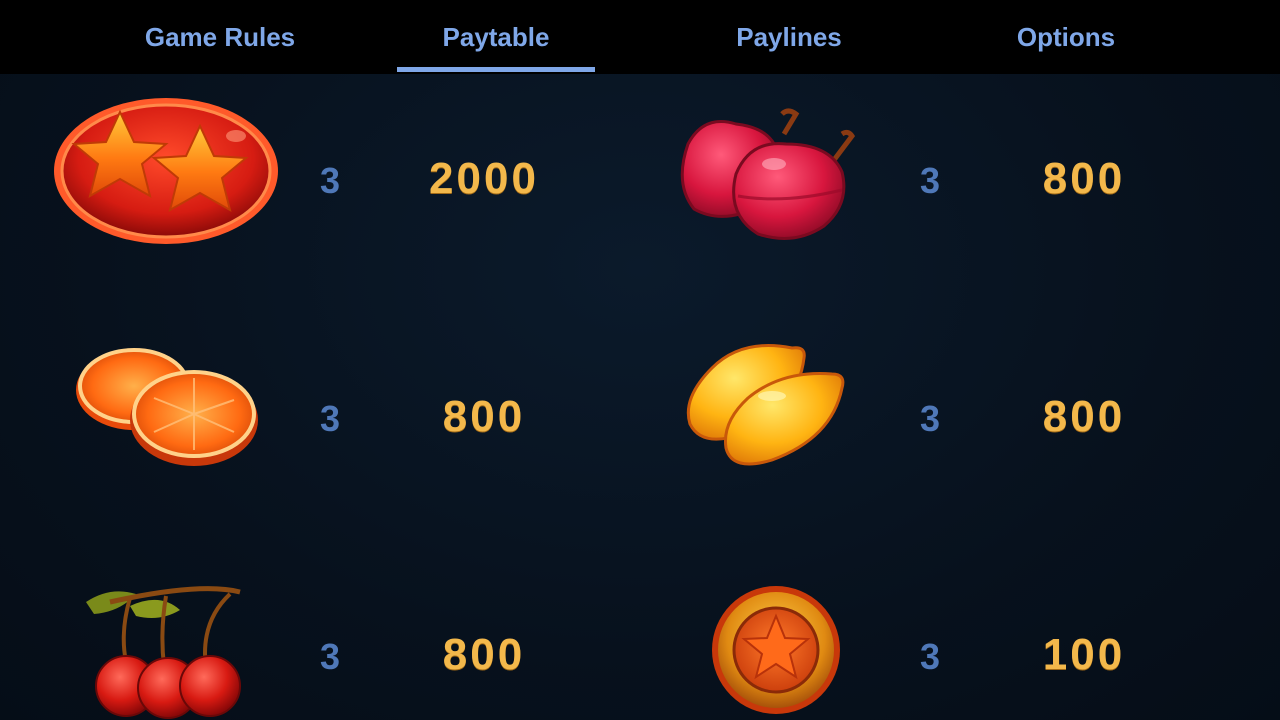  Describe the element at coordinates (1084, 654) in the screenshot. I see `symbol-payout: 100` at that location.